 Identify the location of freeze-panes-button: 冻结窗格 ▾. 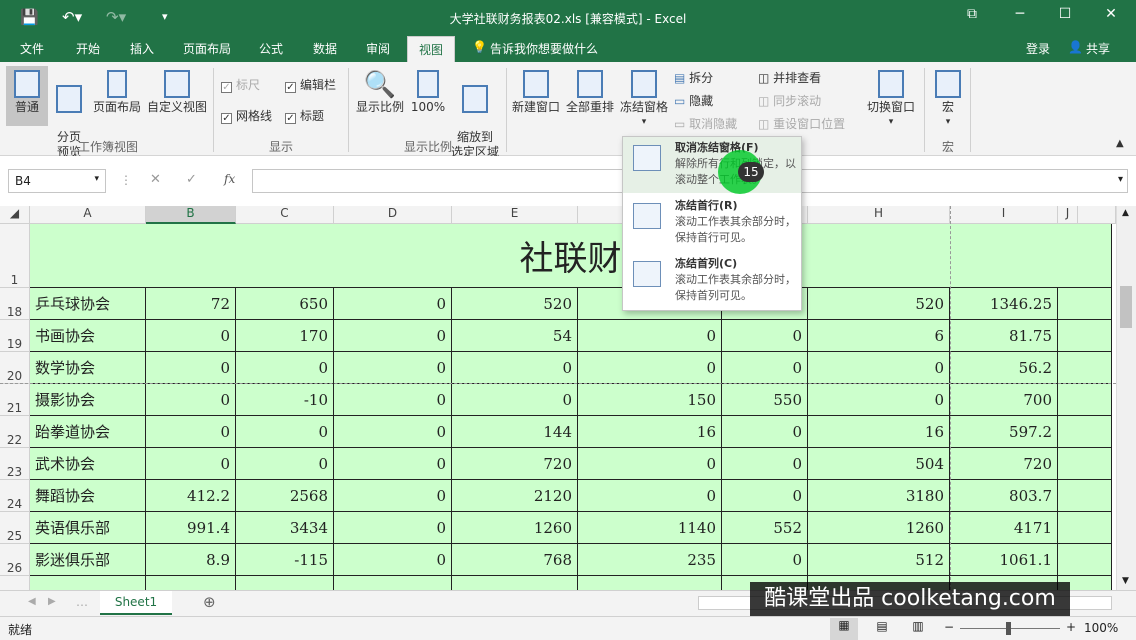
(644, 100).